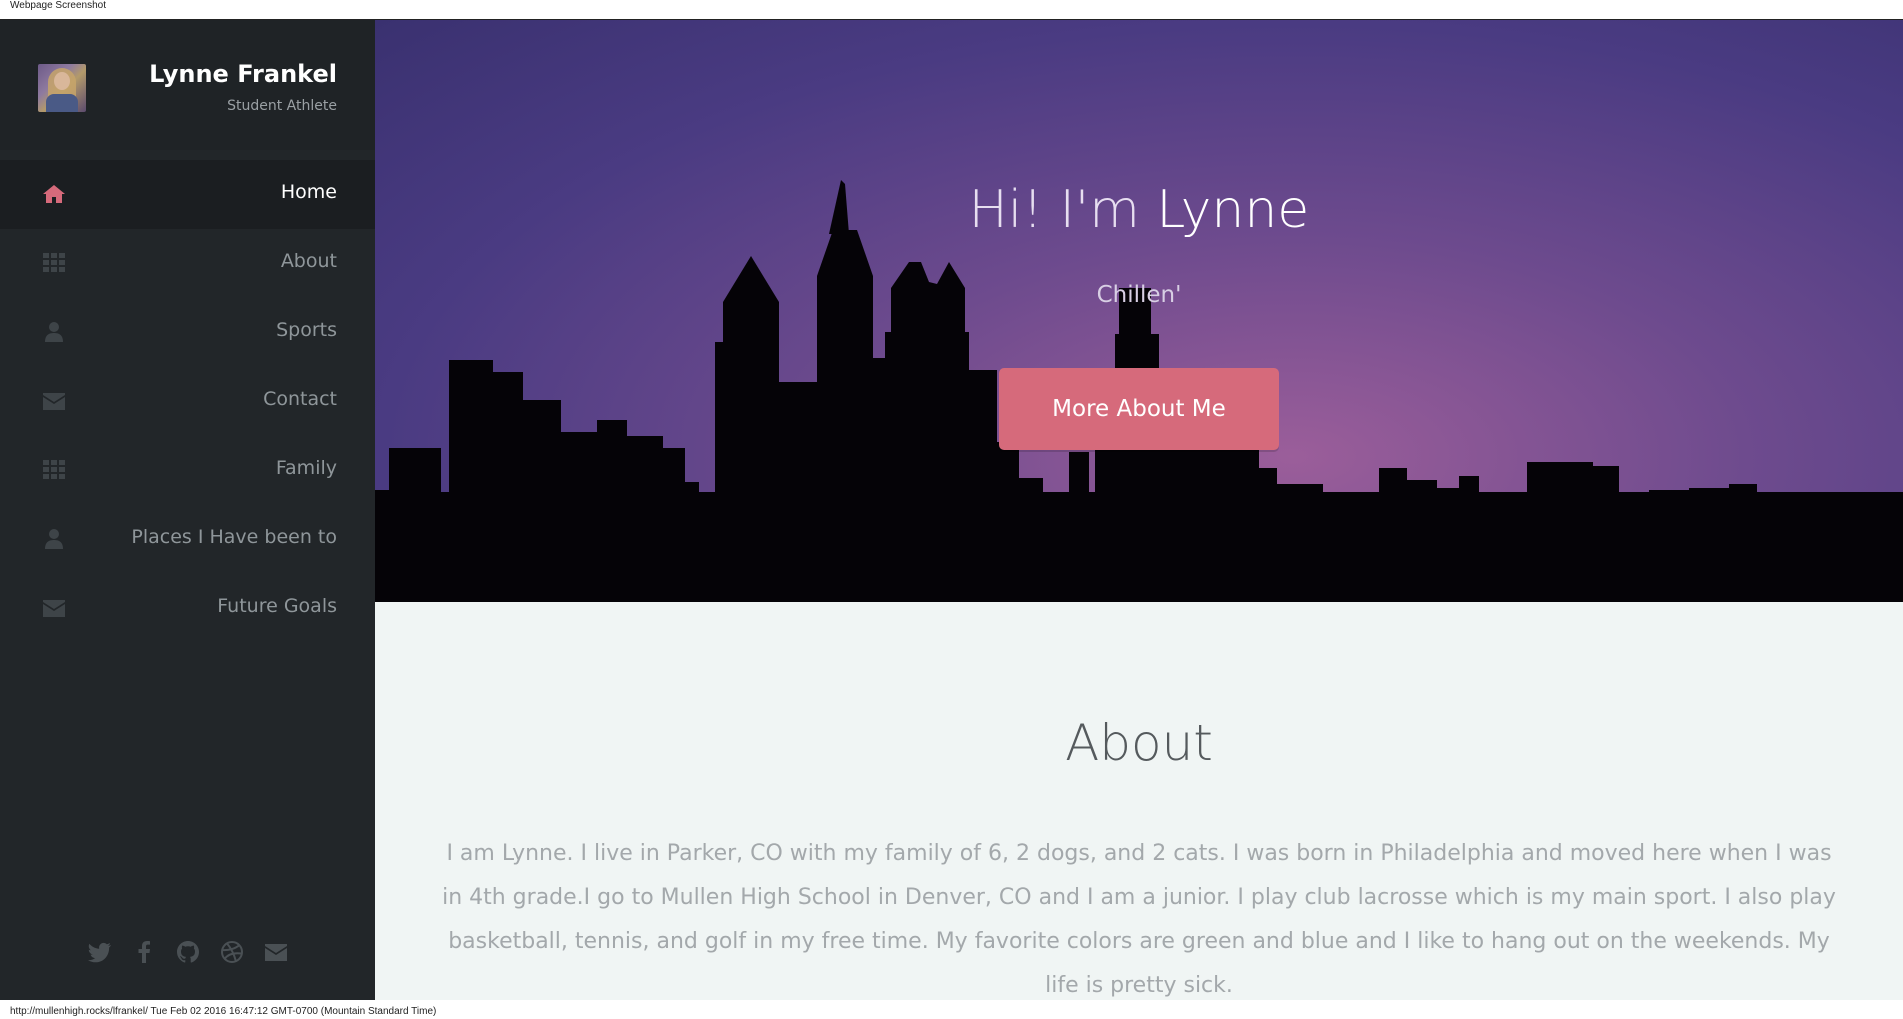 This screenshot has height=1019, width=1903. What do you see at coordinates (232, 952) in the screenshot?
I see `dribbble-icon` at bounding box center [232, 952].